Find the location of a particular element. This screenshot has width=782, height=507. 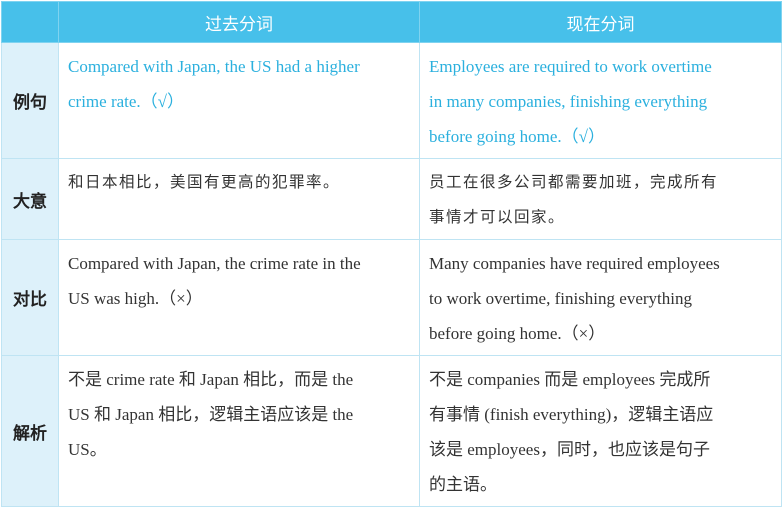

row-label-example: 例句 is located at coordinates (30, 100).